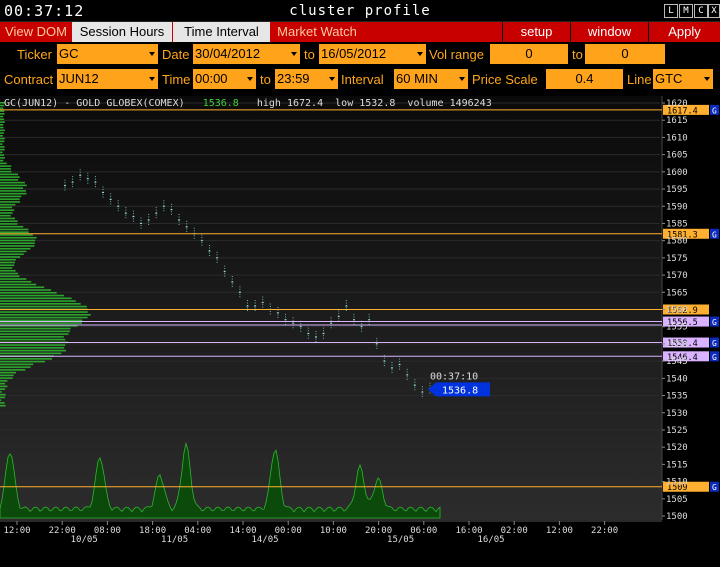 This screenshot has height=567, width=720. Describe the element at coordinates (677, 517) in the screenshot. I see `y-tick-label: 1500` at that location.